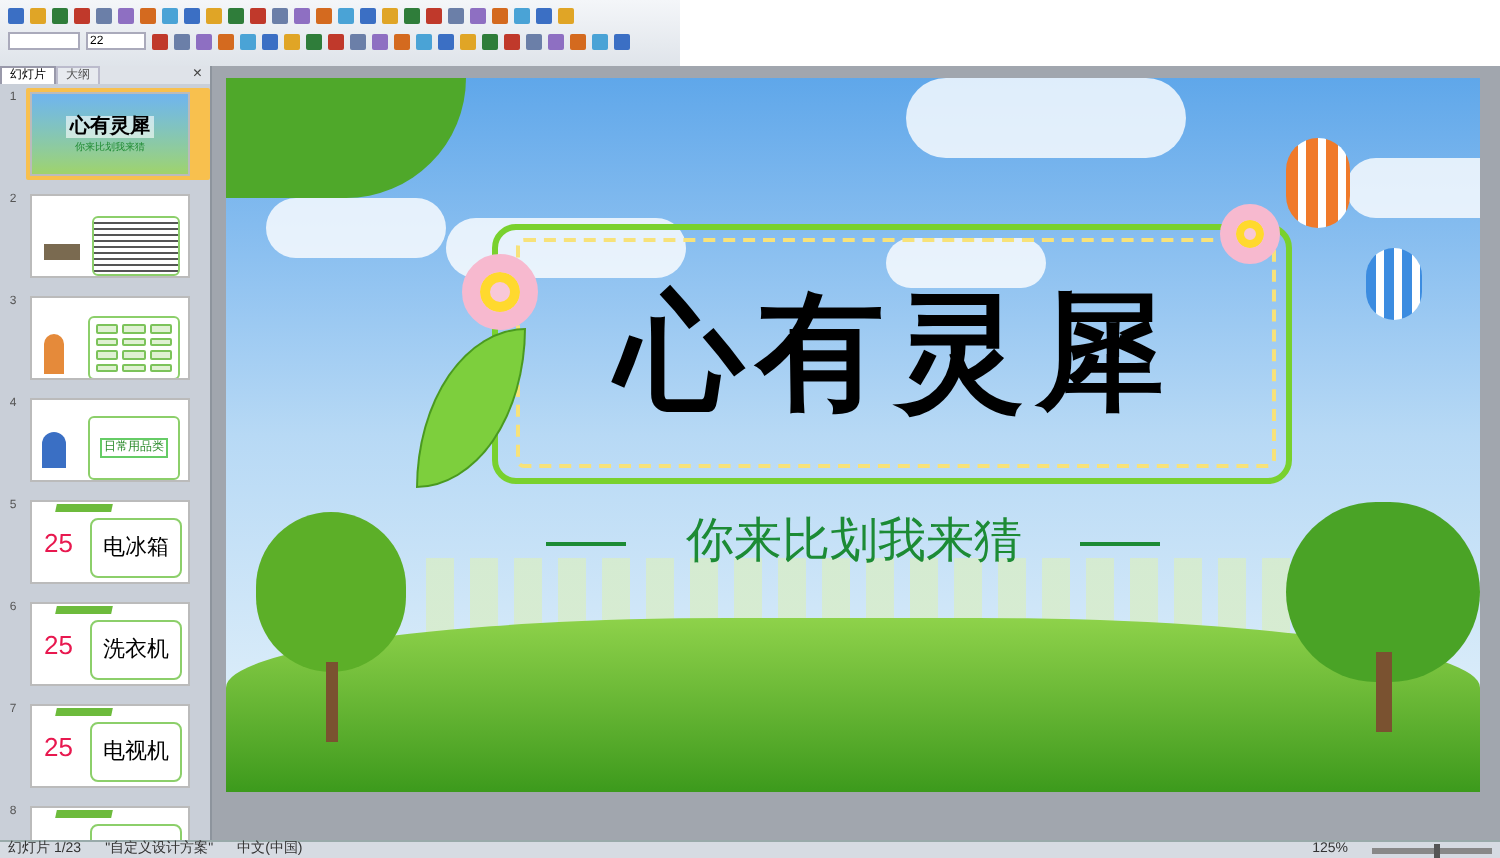 This screenshot has width=1500, height=858. I want to click on slide-subtitle: 你来比划我来猜, so click(854, 542).